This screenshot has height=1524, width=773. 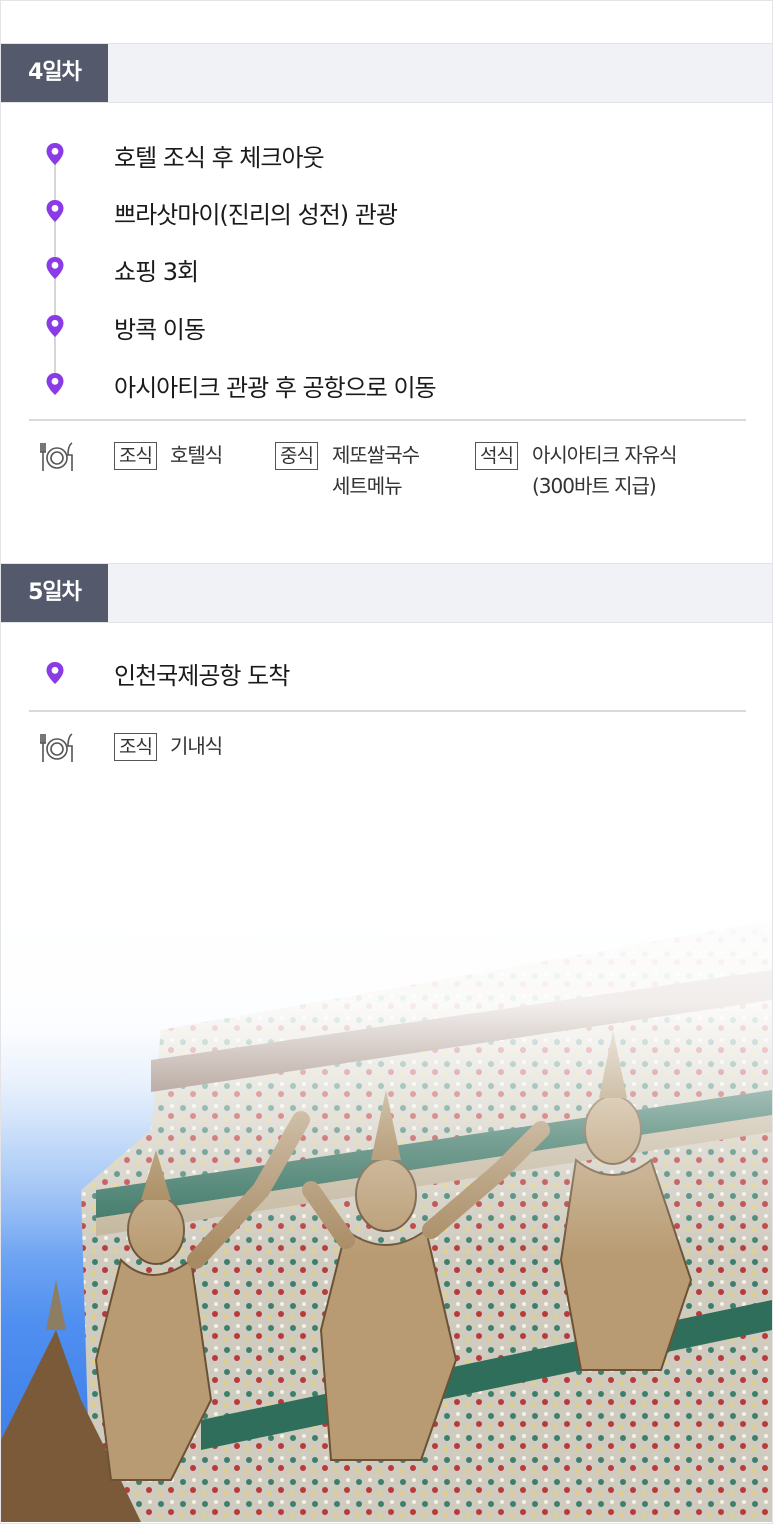 I want to click on itinerary-item: 쇼핑 3회, so click(x=156, y=272).